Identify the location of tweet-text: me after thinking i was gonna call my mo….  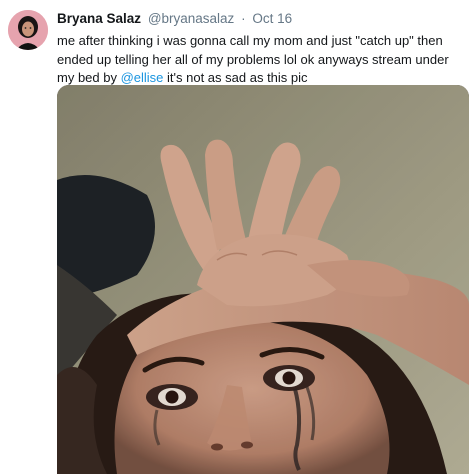
(263, 60).